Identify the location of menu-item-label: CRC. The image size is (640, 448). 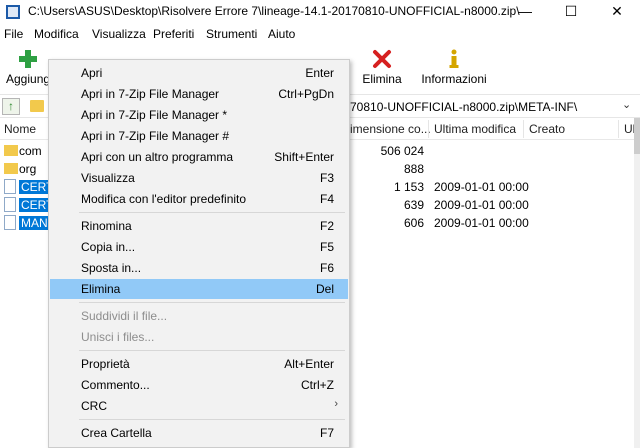
(94, 406).